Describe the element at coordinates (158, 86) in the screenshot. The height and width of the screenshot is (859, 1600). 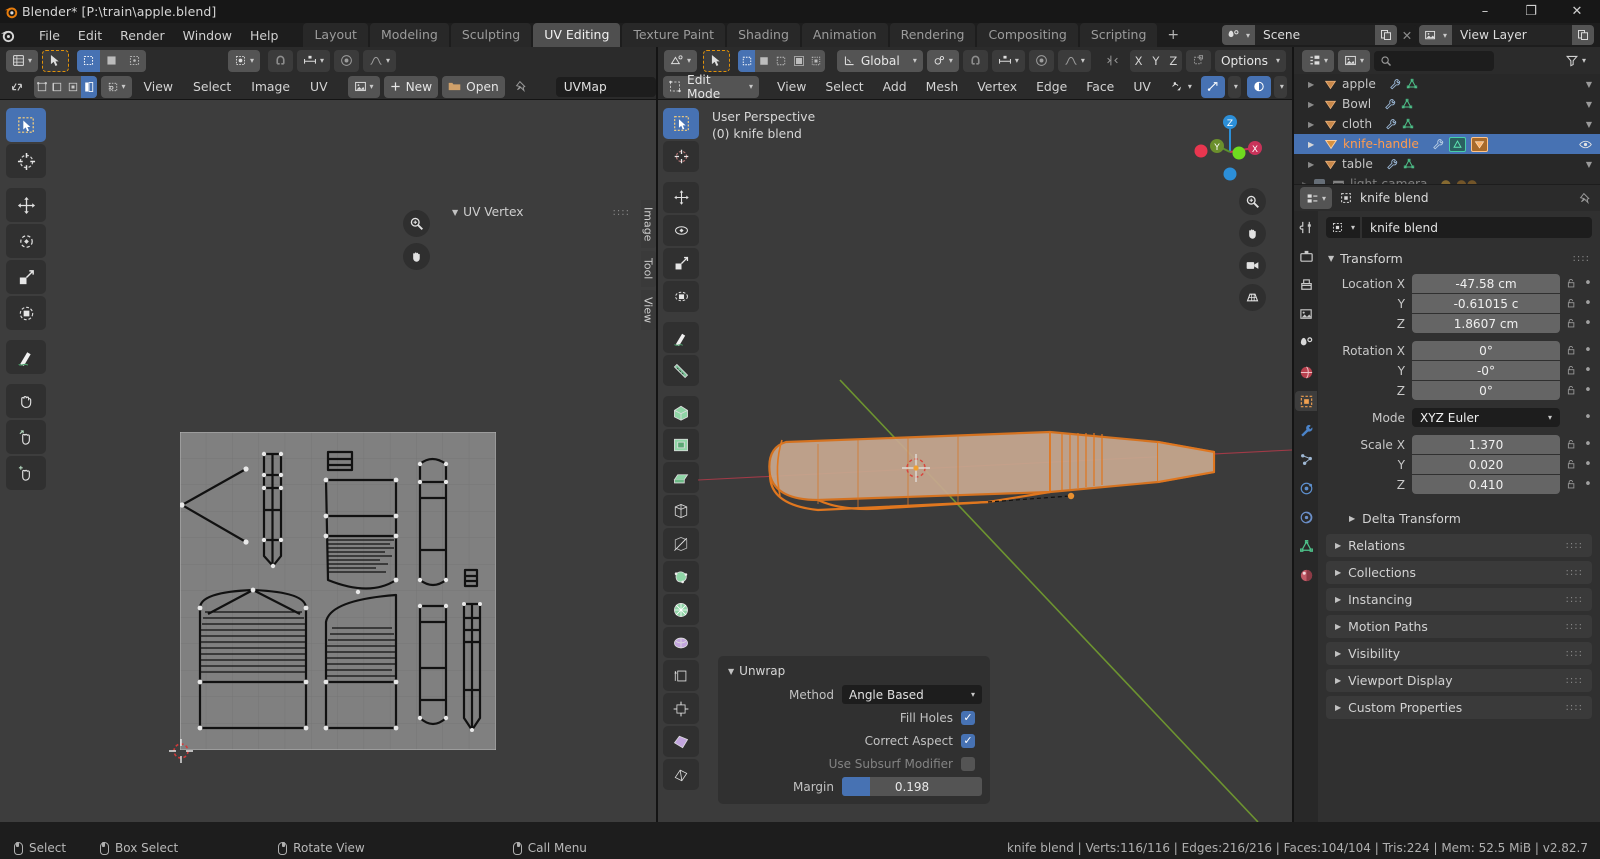
I see `uv-menu-view: View` at that location.